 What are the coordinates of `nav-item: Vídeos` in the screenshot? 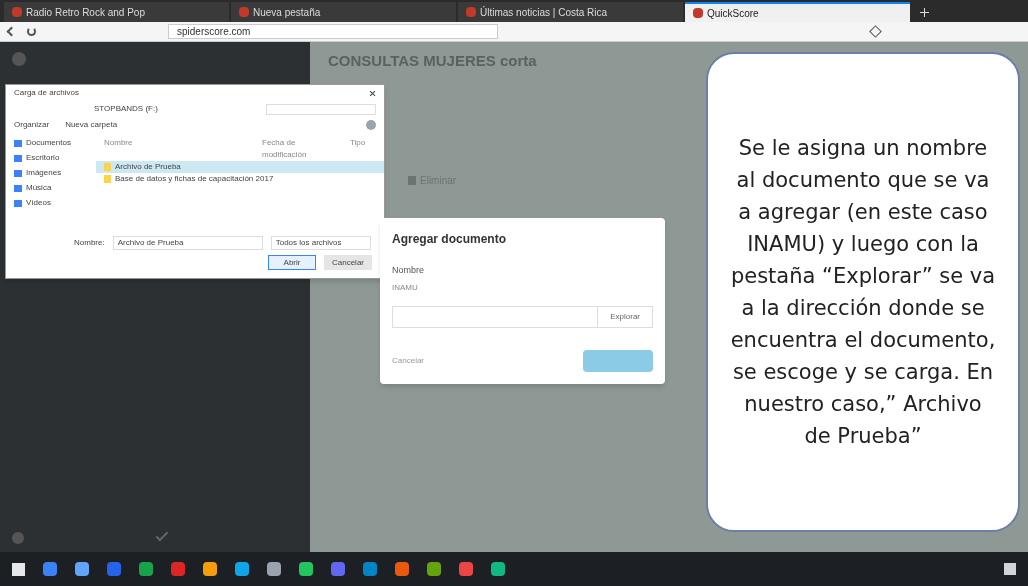 It's located at (55, 203).